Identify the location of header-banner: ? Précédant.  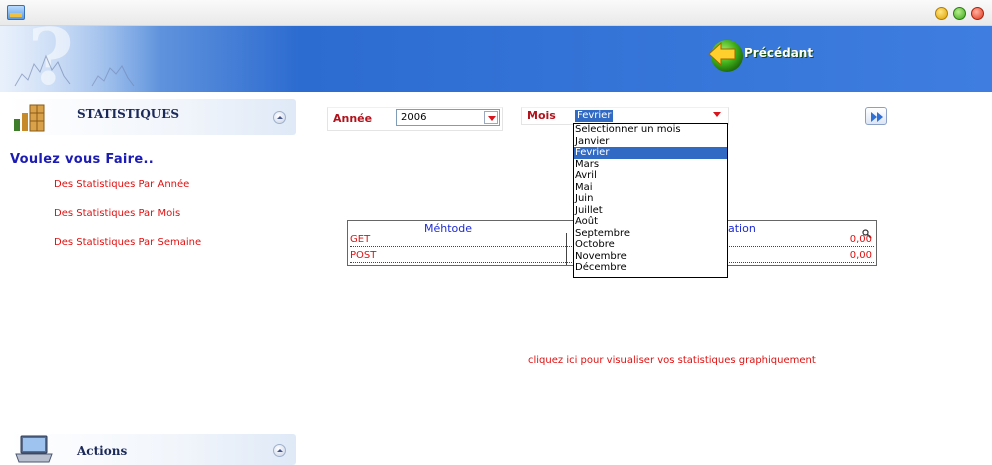
(496, 59).